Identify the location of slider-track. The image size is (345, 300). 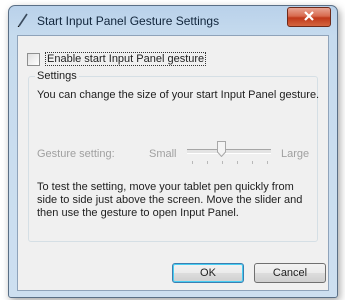
(229, 151).